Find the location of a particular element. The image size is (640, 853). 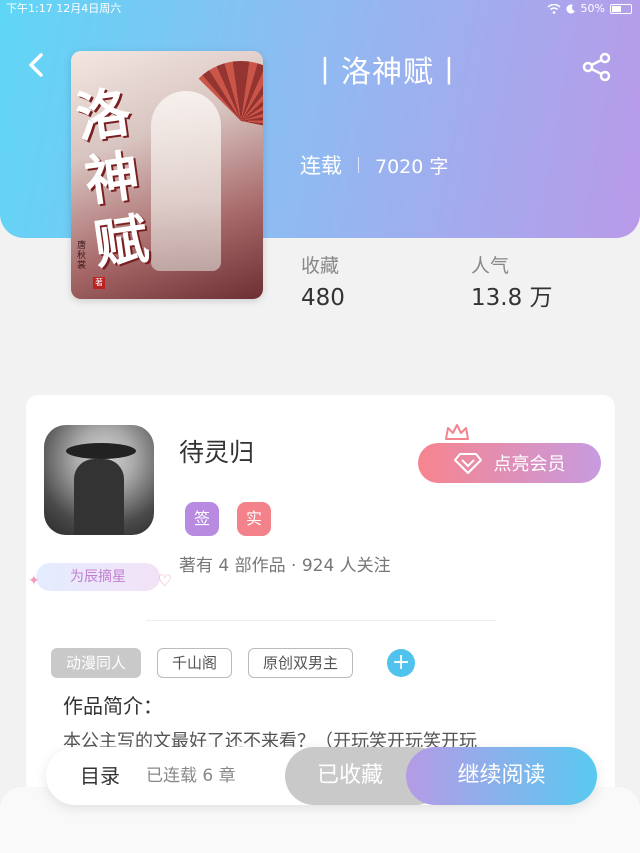

battery-icon is located at coordinates (621, 9).